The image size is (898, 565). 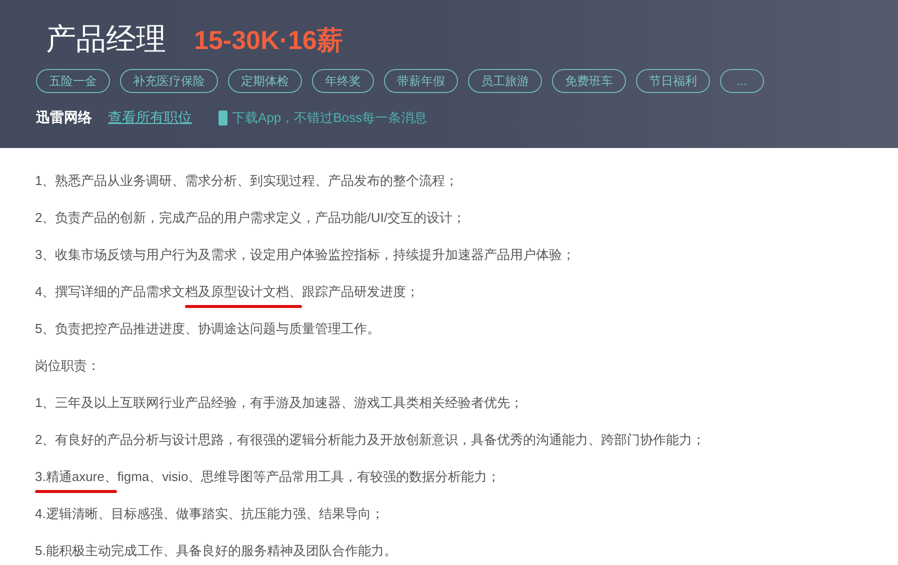 What do you see at coordinates (267, 476) in the screenshot?
I see `description-line: 3.精通axure、figma、visio、思维导图等产品常用工具，有较强的数据分析能力；` at bounding box center [267, 476].